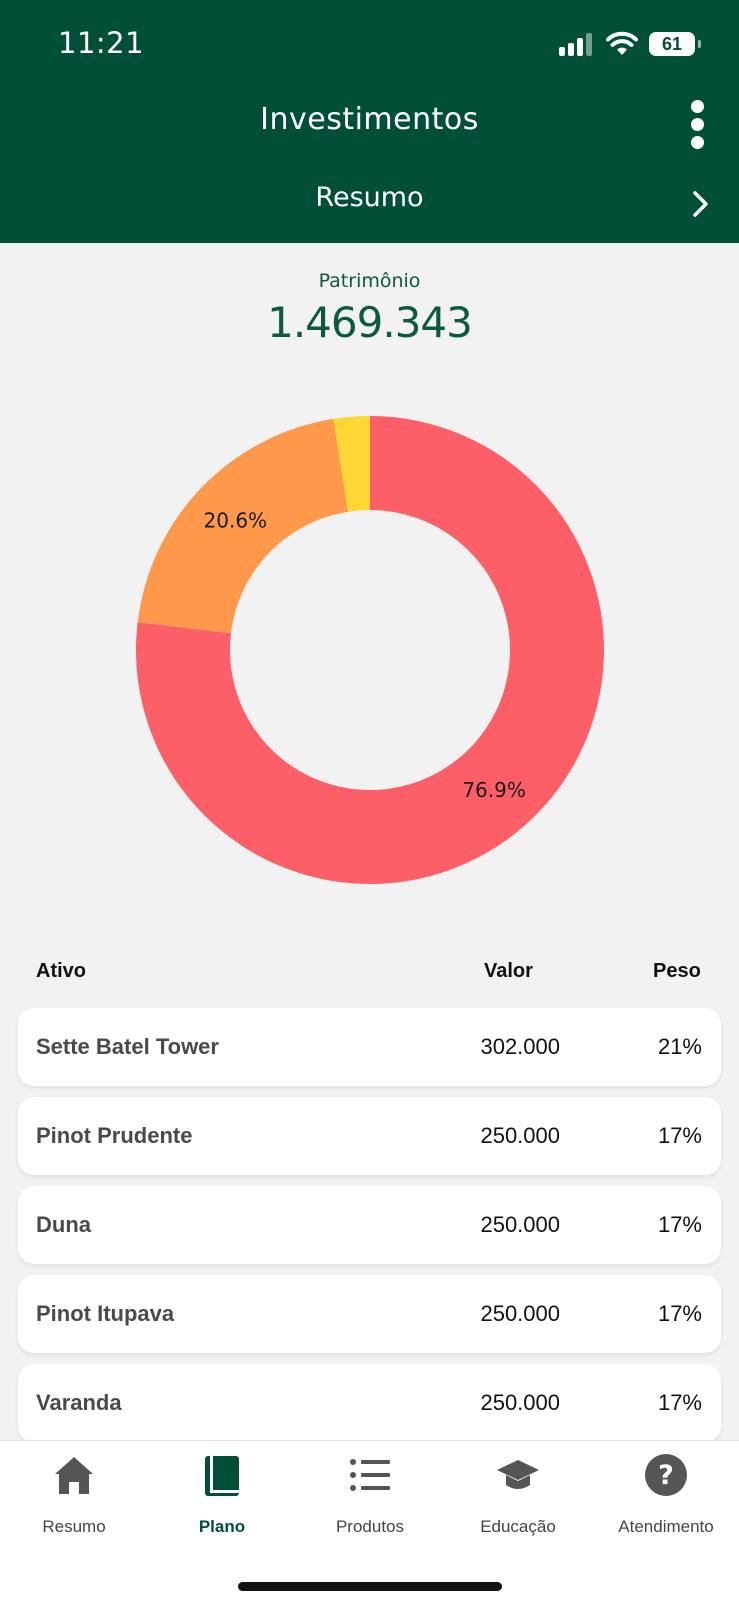 This screenshot has height=1600, width=739. I want to click on table-row: Sette Batel Tower 302.000 21%, so click(369, 1047).